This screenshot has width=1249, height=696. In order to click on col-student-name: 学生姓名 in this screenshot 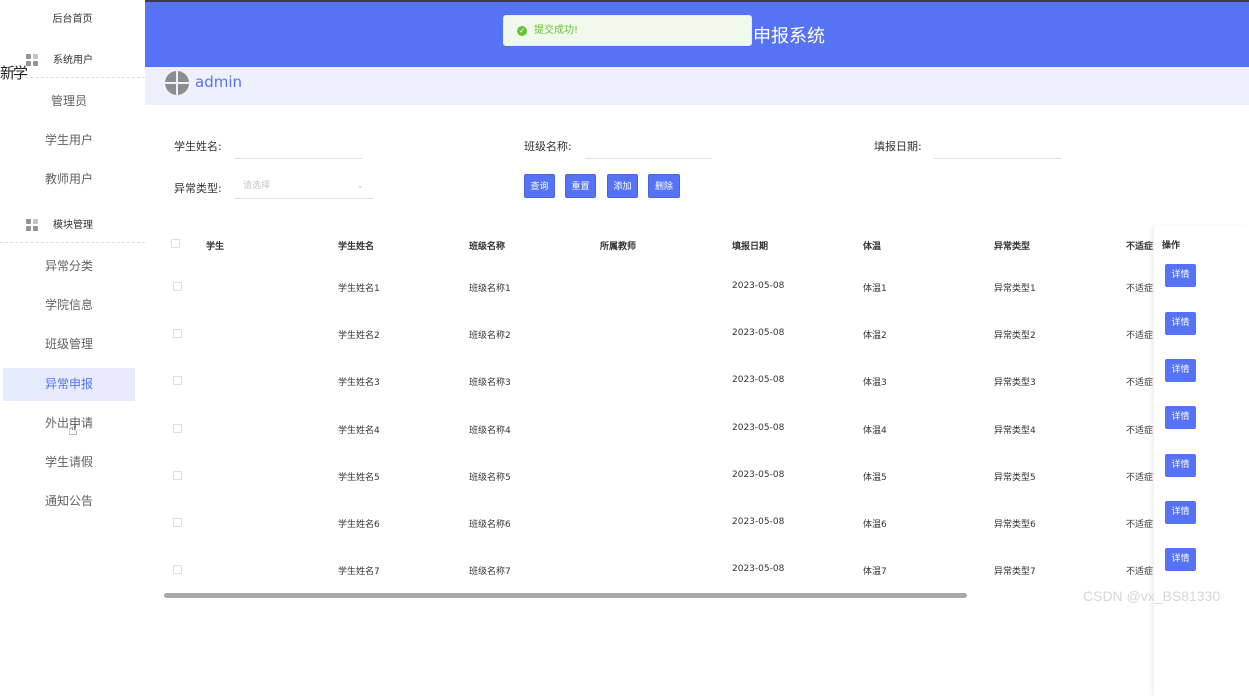, I will do `click(356, 247)`.